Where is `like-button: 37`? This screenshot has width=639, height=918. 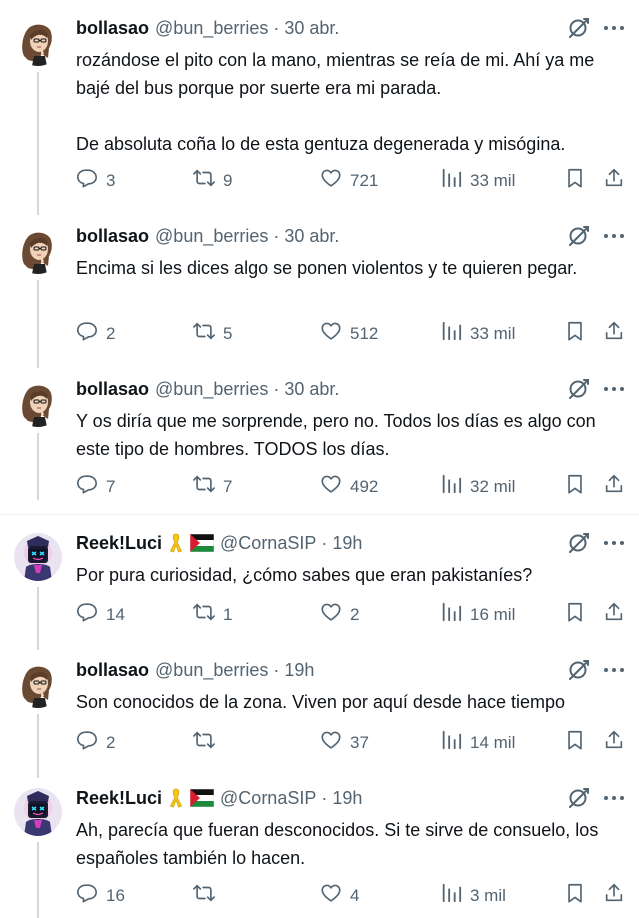
like-button: 37 is located at coordinates (344, 742).